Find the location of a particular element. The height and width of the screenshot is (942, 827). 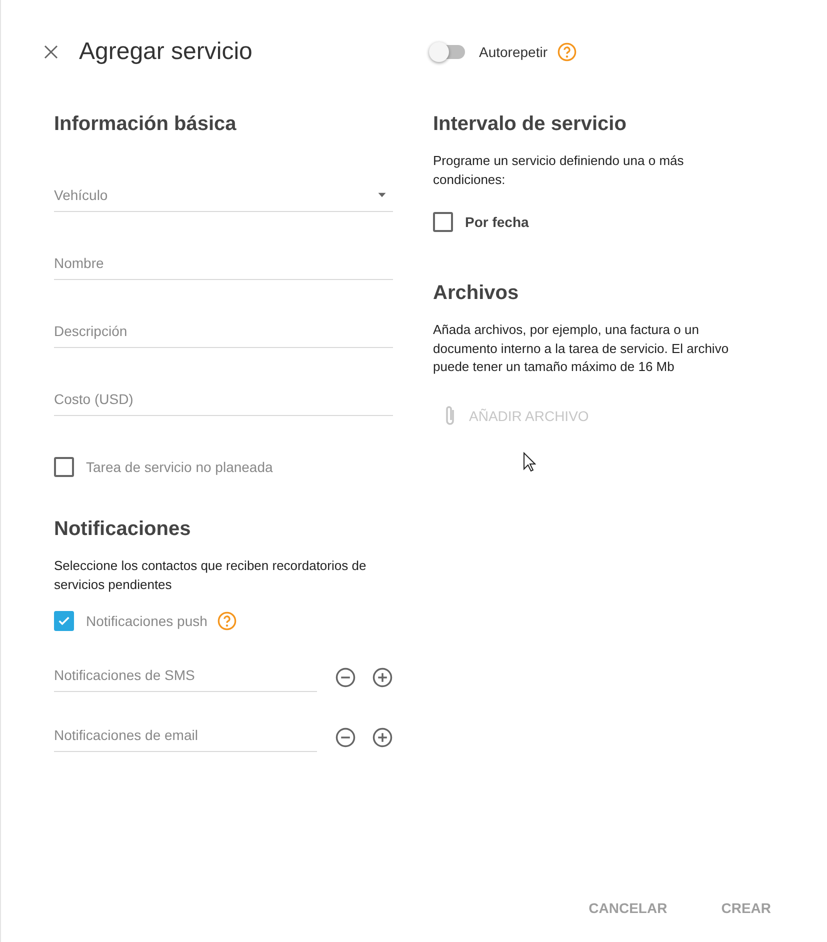

checkbox-label: Notificaciones push is located at coordinates (147, 621).